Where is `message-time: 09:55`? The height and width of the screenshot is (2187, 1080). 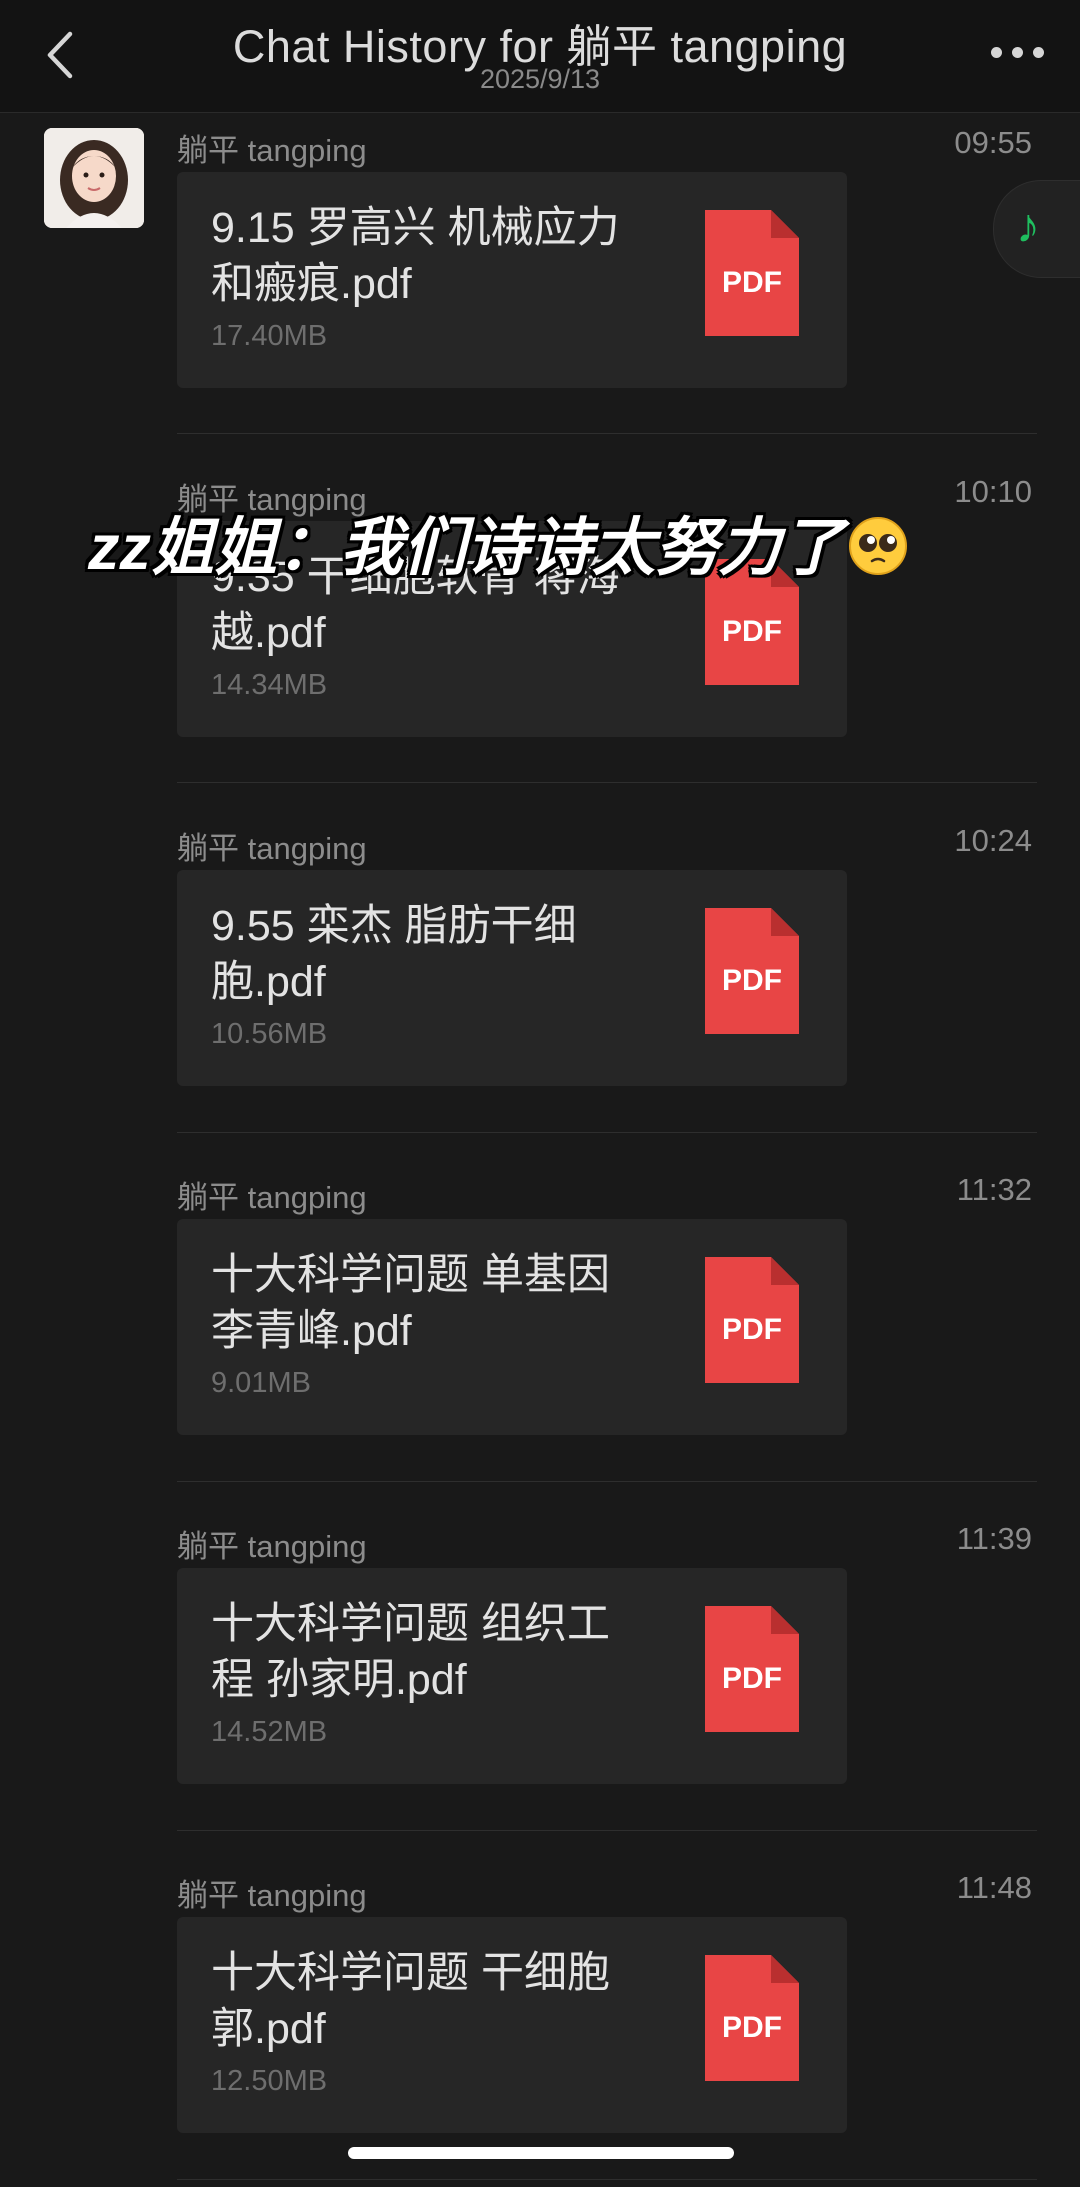 message-time: 09:55 is located at coordinates (993, 142).